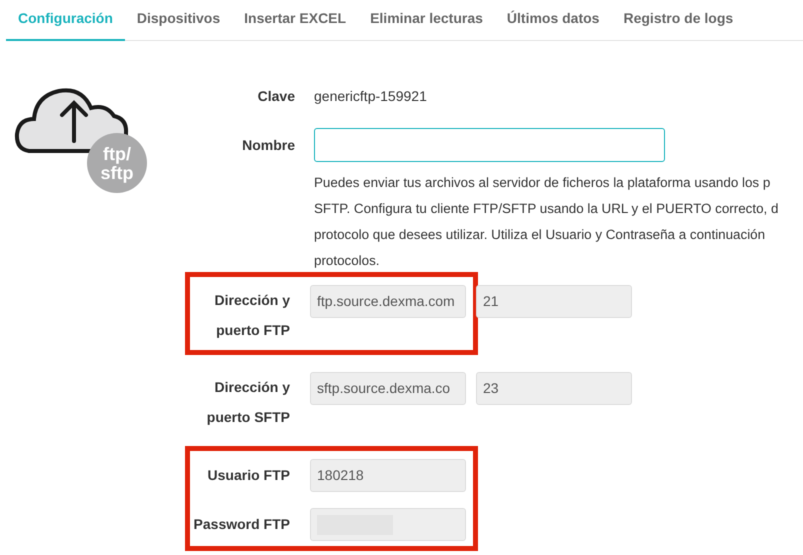  Describe the element at coordinates (370, 96) in the screenshot. I see `field-value: genericftp-159921` at that location.